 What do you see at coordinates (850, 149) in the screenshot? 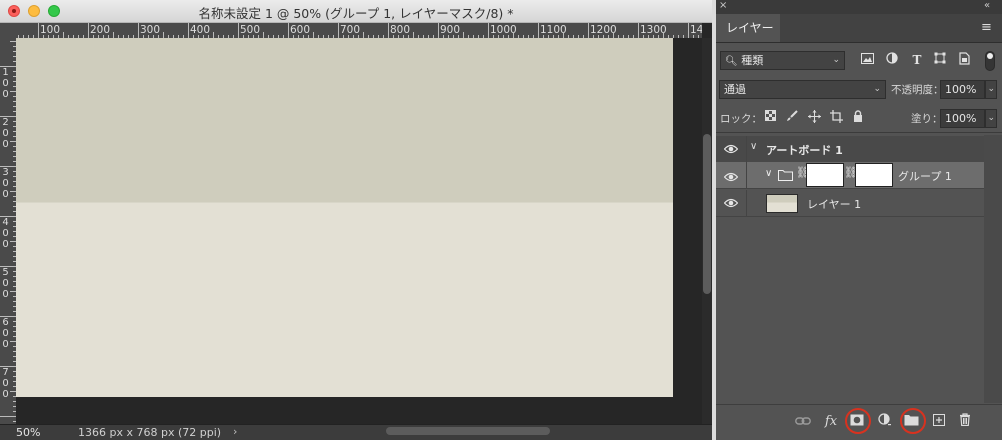
I see `layer-row-artboard: ∨ アートボード 1` at bounding box center [850, 149].